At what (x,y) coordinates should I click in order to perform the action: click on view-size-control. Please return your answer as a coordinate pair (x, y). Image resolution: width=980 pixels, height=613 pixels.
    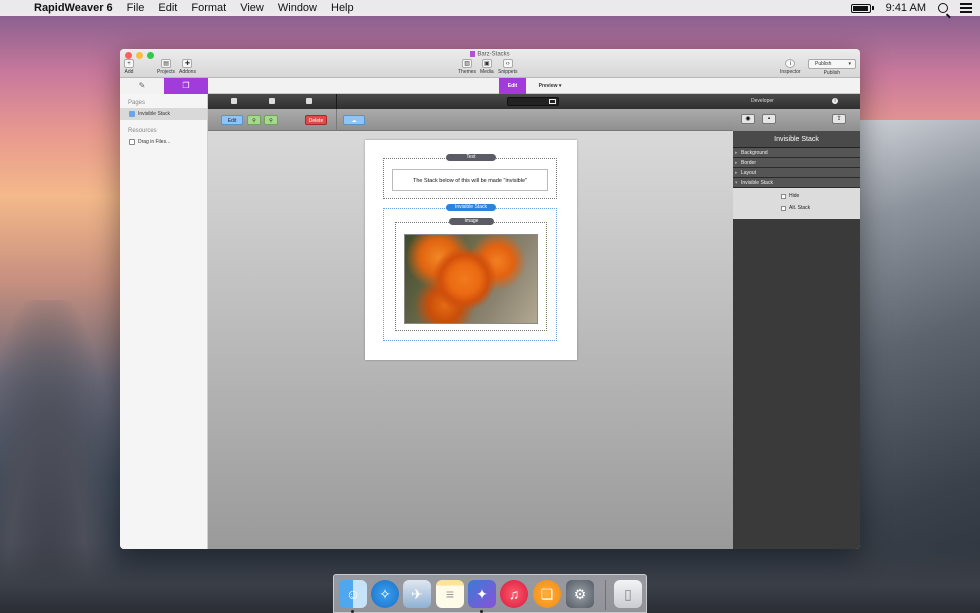
    Looking at the image, I should click on (533, 101).